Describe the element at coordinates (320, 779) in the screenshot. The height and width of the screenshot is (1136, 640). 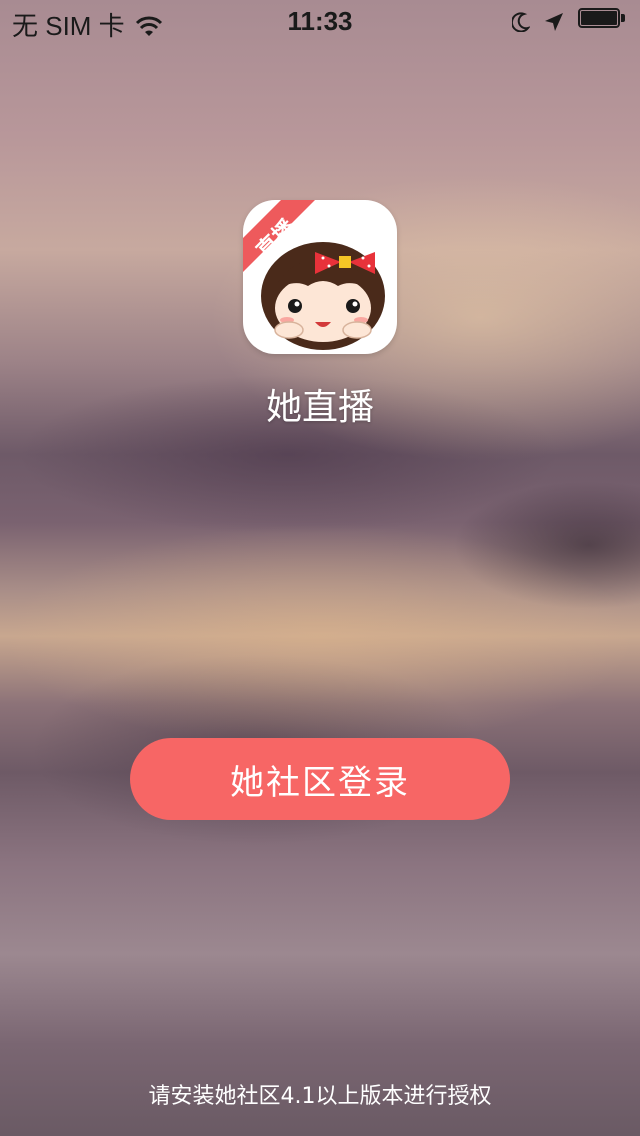
I see `login-button: 她社区登录` at that location.